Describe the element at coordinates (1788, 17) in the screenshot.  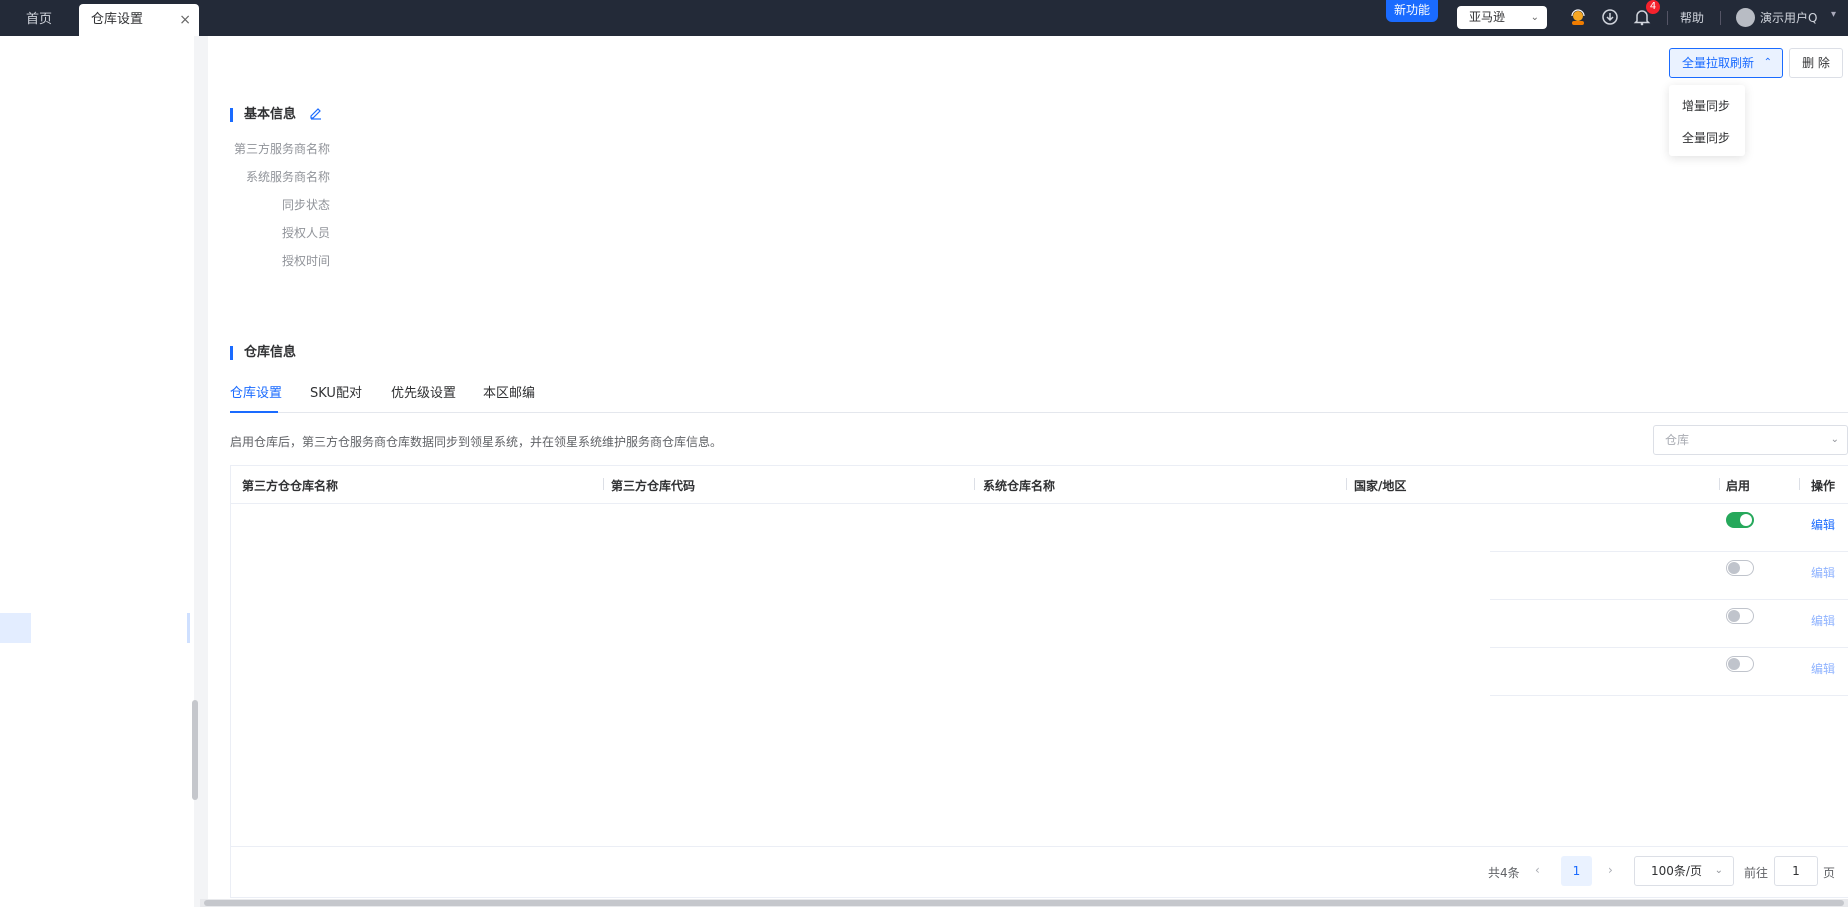
I see `user-name: 演示用户Q` at that location.